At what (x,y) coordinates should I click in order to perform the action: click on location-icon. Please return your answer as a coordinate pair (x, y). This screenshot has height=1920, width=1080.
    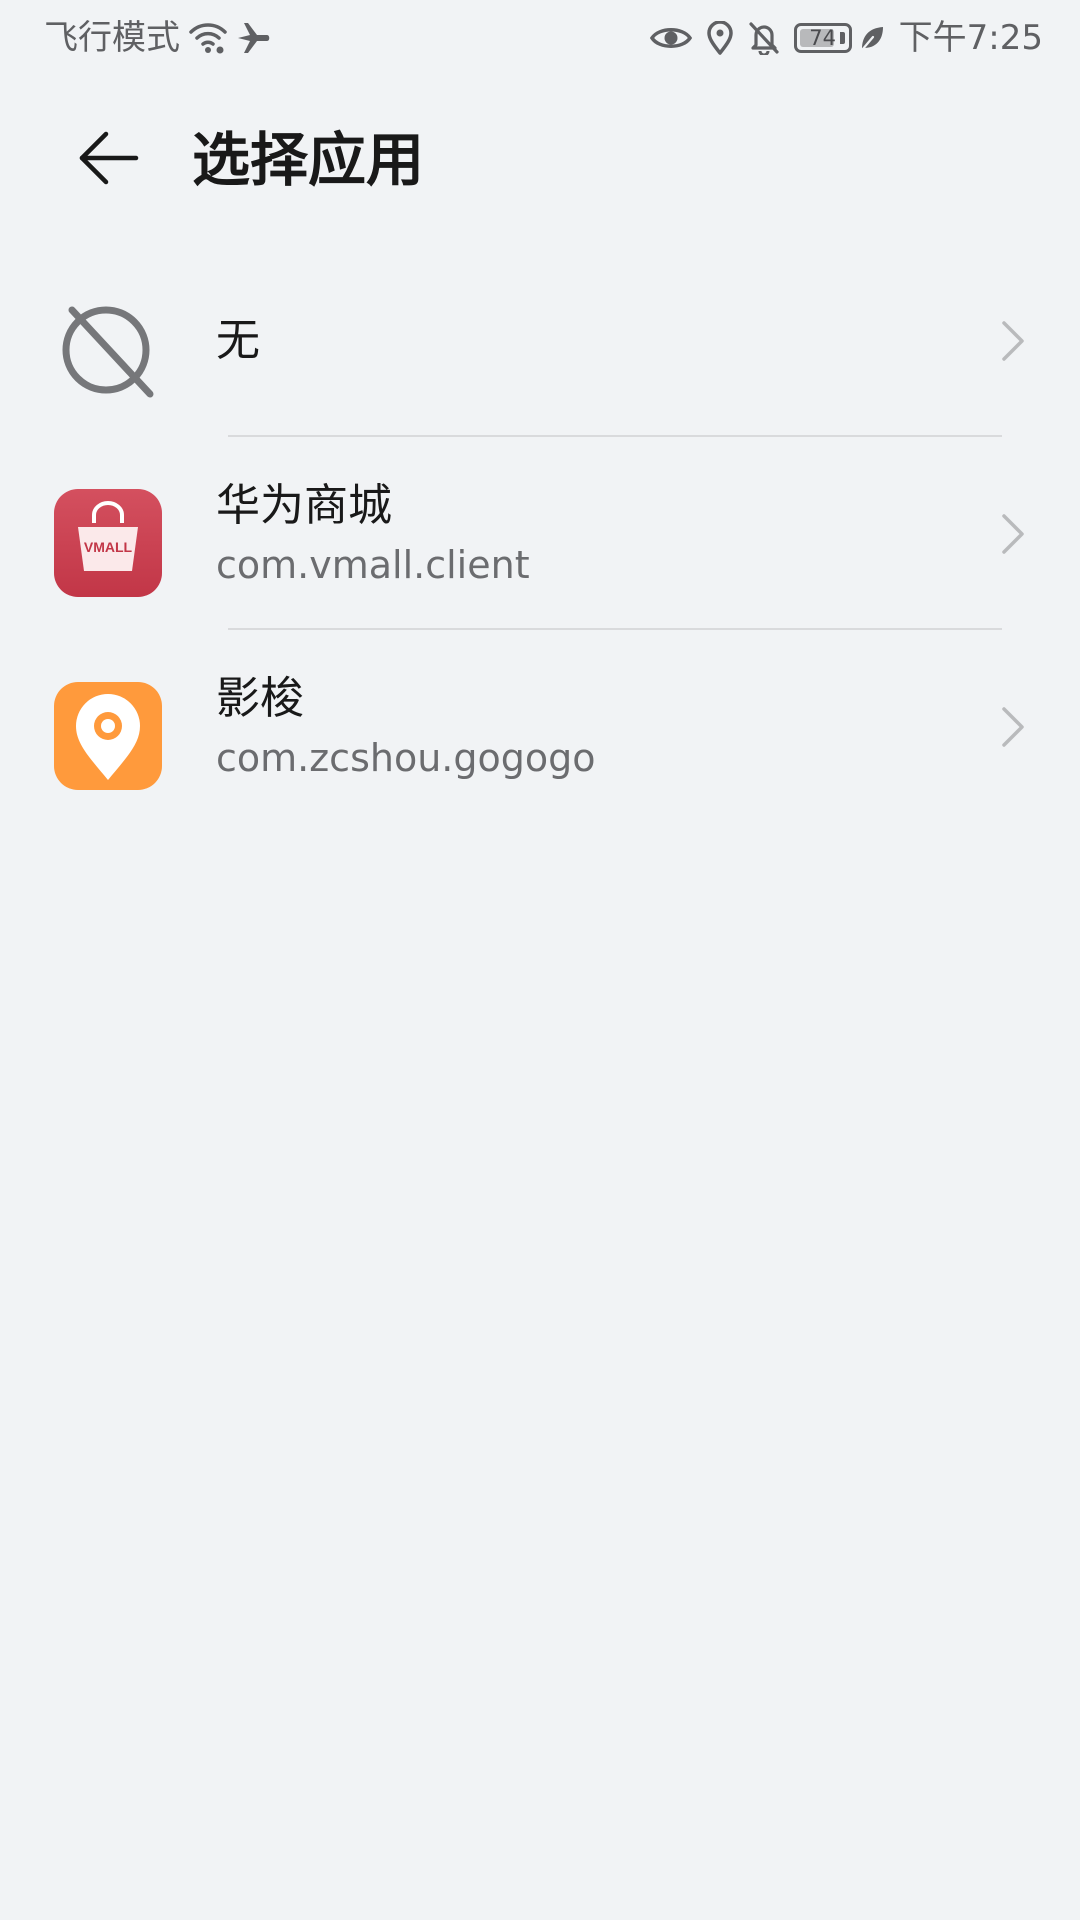
    Looking at the image, I should click on (720, 38).